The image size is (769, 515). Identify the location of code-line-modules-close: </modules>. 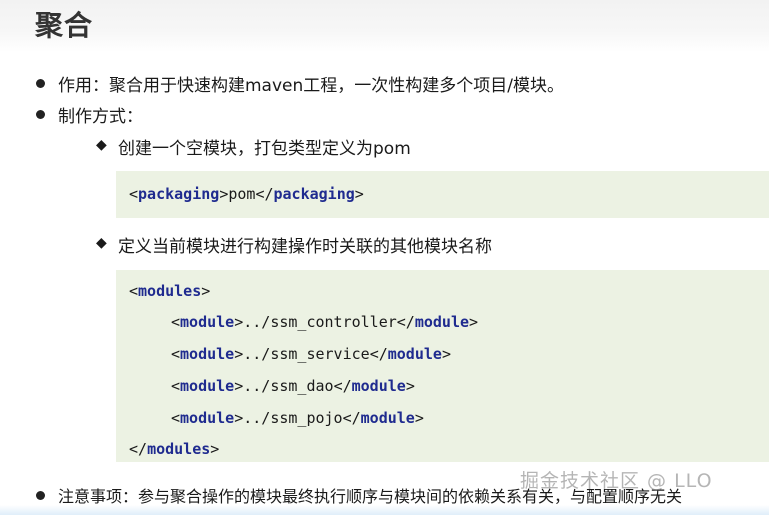
(174, 449).